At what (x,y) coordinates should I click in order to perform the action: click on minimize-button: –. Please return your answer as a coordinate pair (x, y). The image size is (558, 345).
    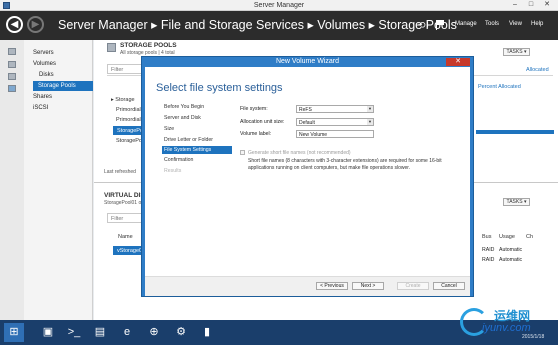
    Looking at the image, I should click on (515, 5).